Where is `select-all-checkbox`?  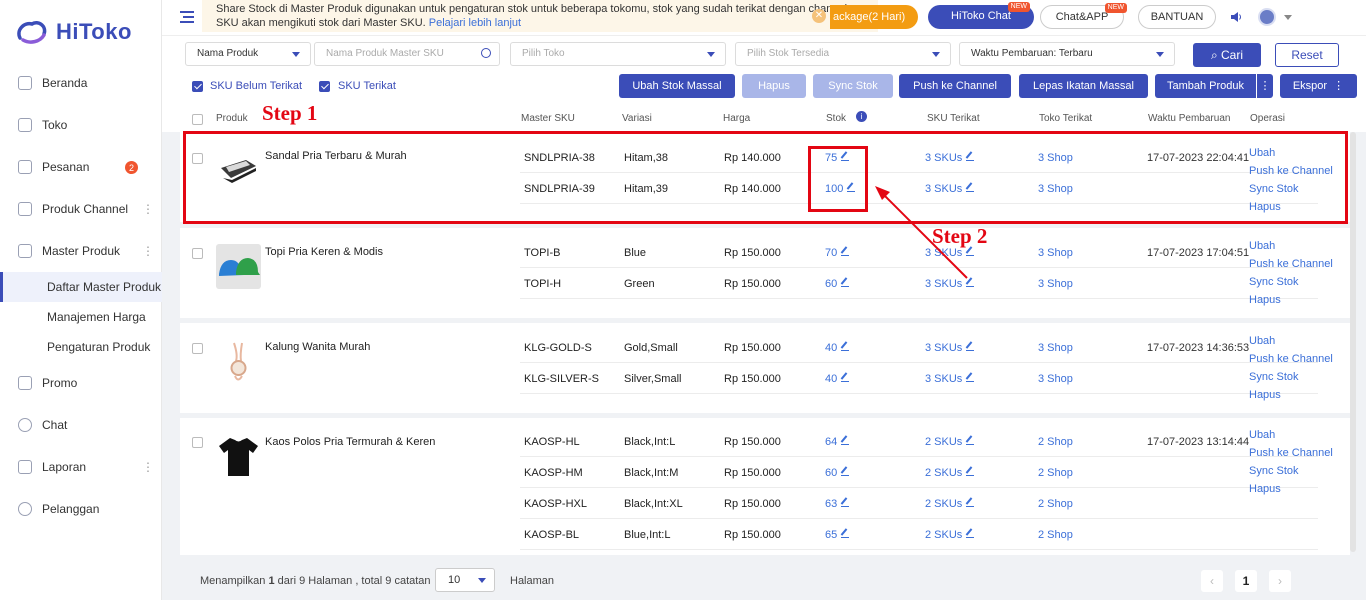
select-all-checkbox is located at coordinates (197, 119).